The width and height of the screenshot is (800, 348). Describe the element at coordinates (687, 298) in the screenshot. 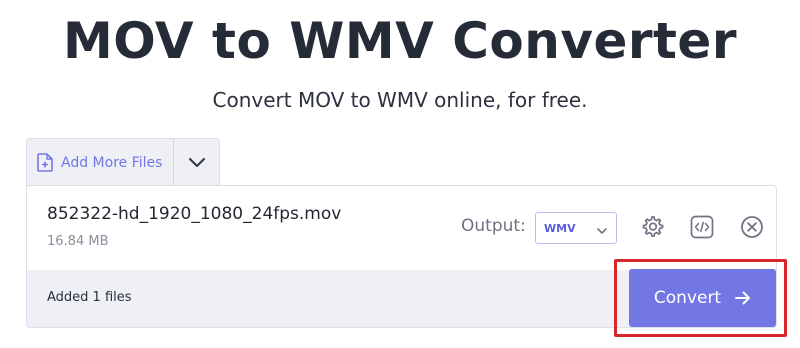

I see `convert-button-label: Convert` at that location.